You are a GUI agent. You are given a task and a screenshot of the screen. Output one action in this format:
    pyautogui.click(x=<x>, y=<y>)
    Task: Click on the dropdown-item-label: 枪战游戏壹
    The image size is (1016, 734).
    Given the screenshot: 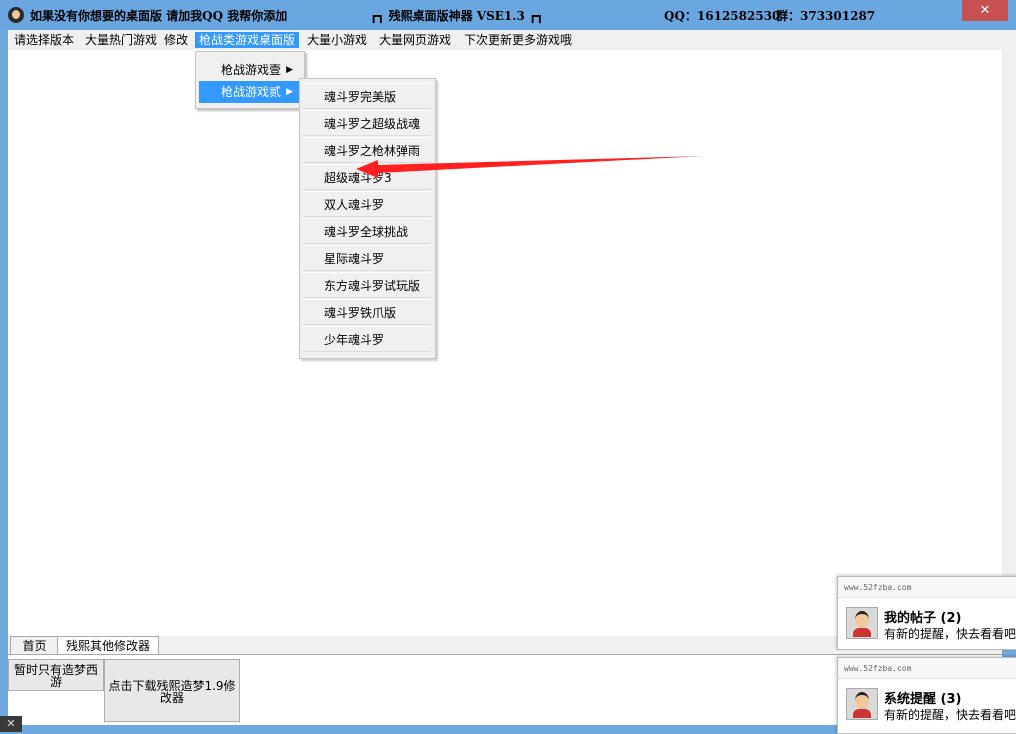 What is the action you would take?
    pyautogui.click(x=251, y=70)
    